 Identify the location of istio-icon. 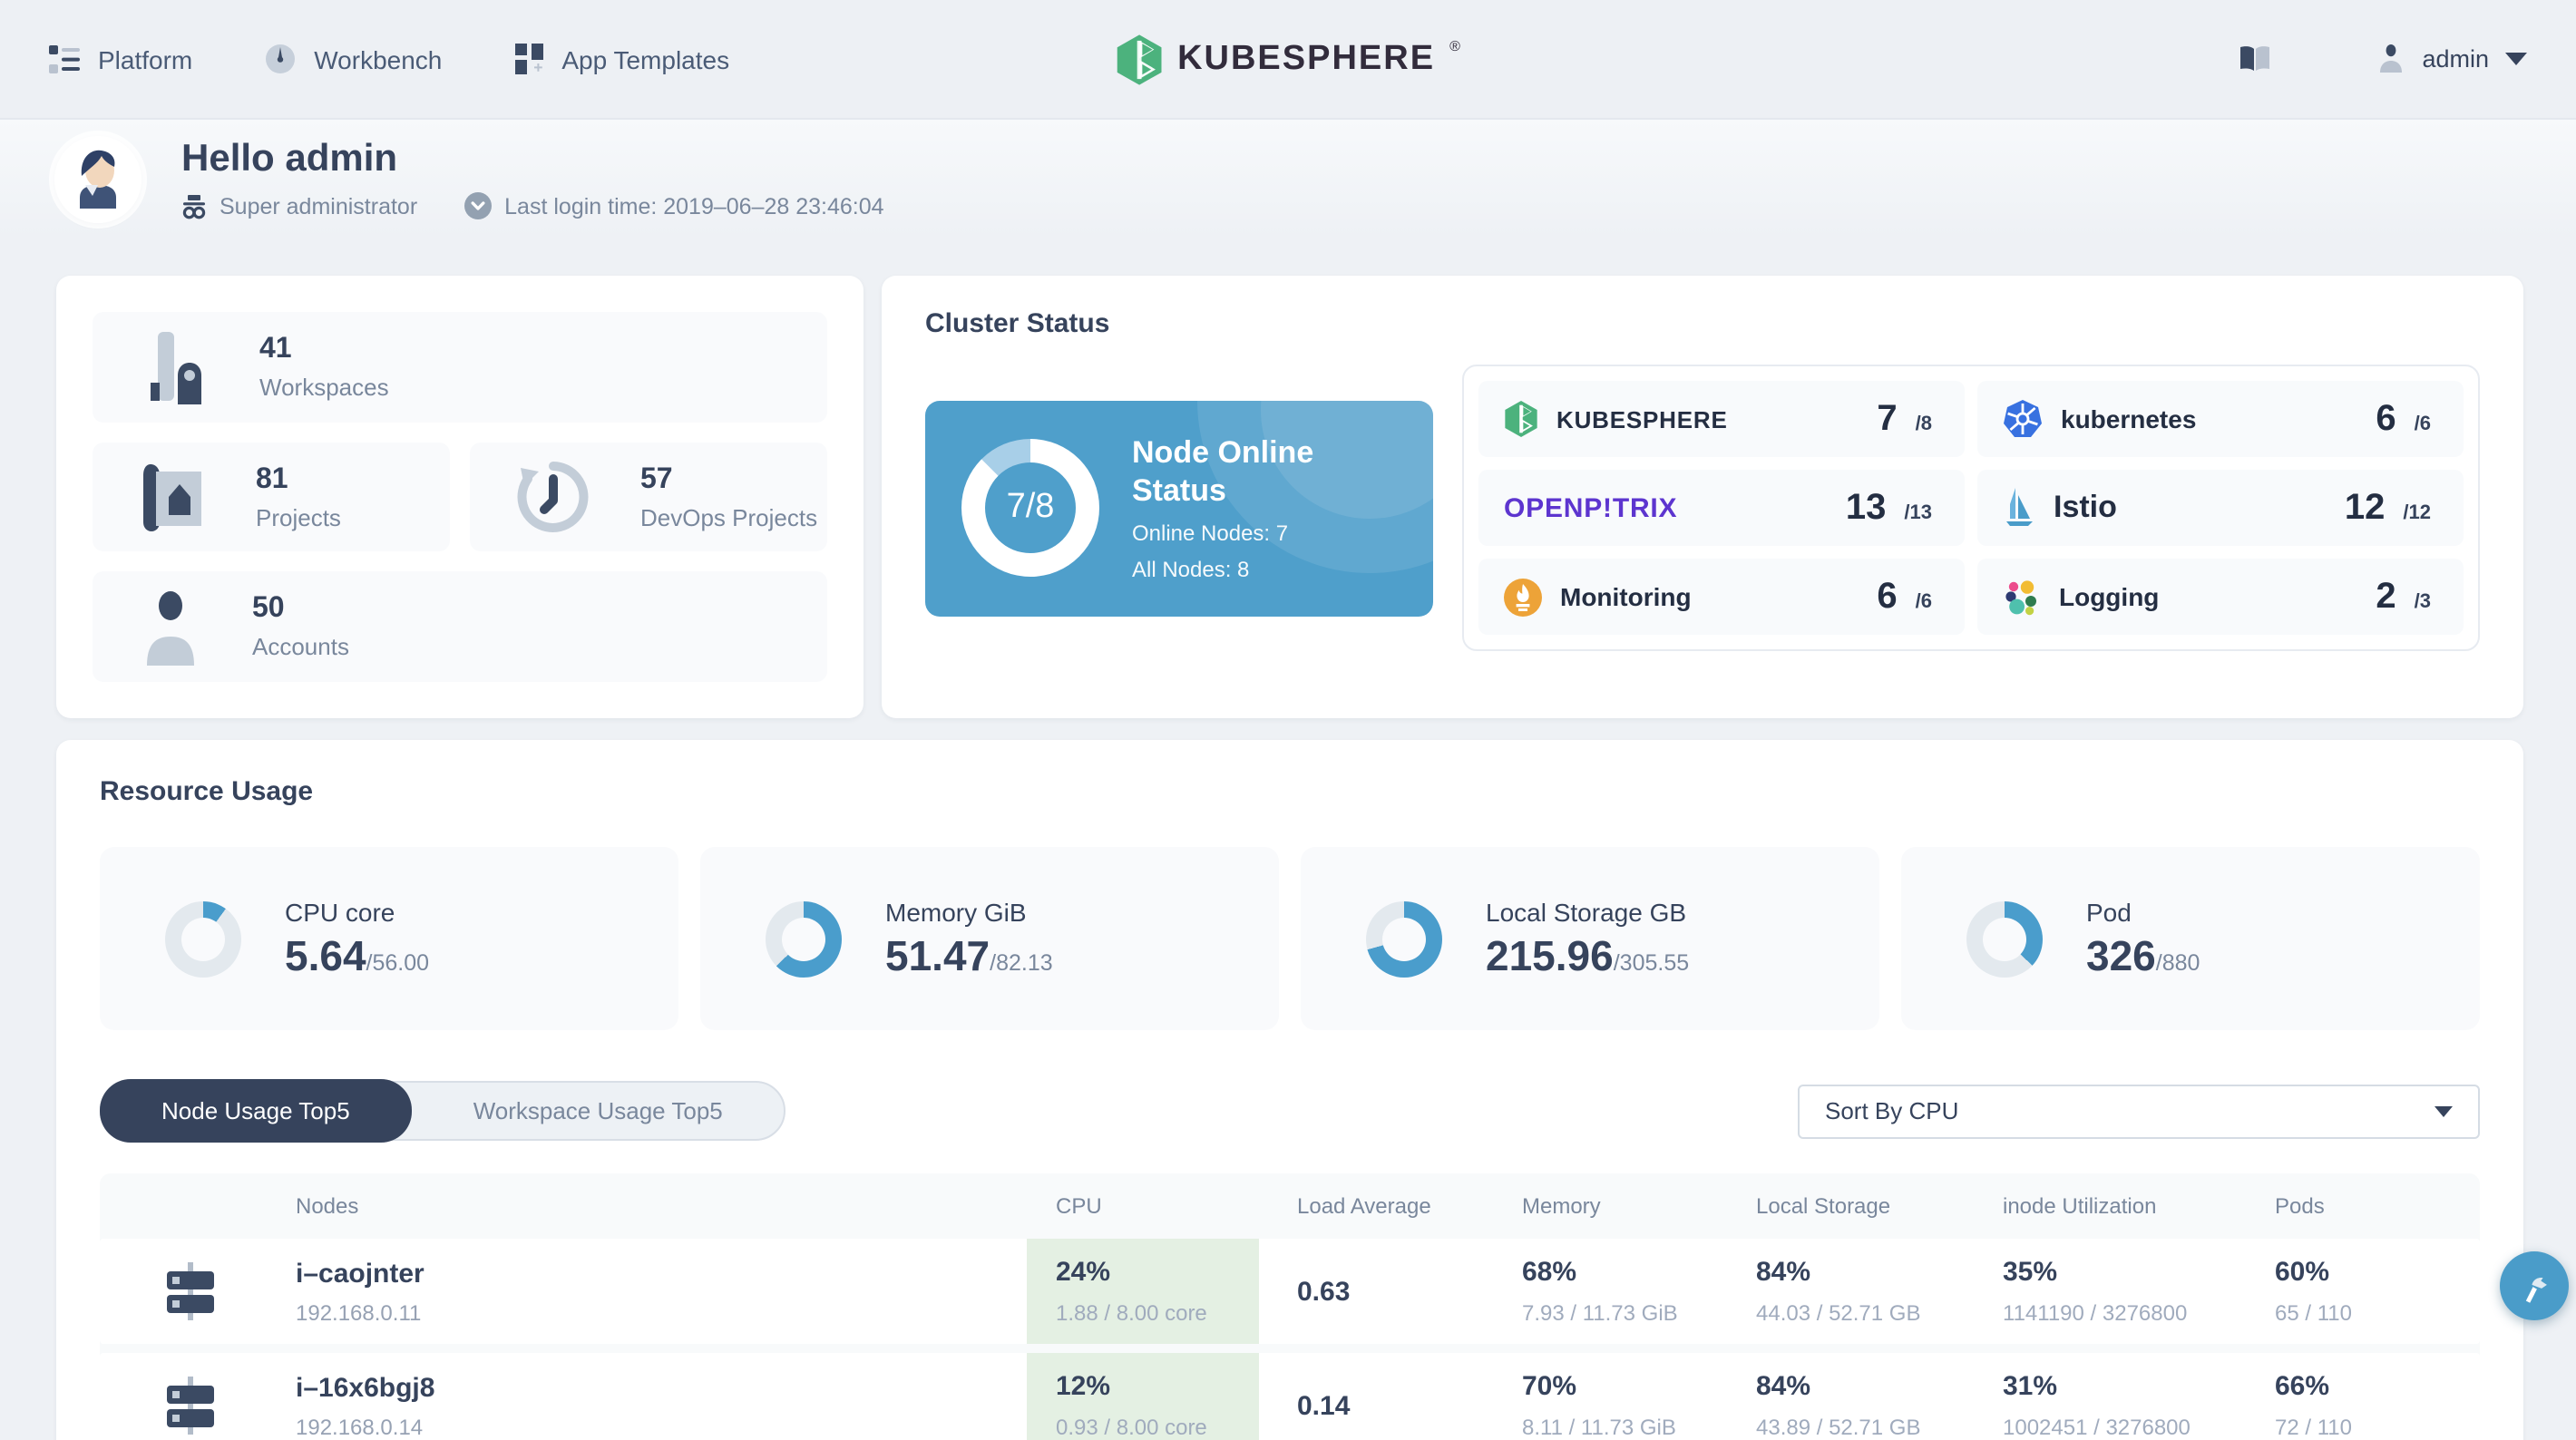
(2019, 508).